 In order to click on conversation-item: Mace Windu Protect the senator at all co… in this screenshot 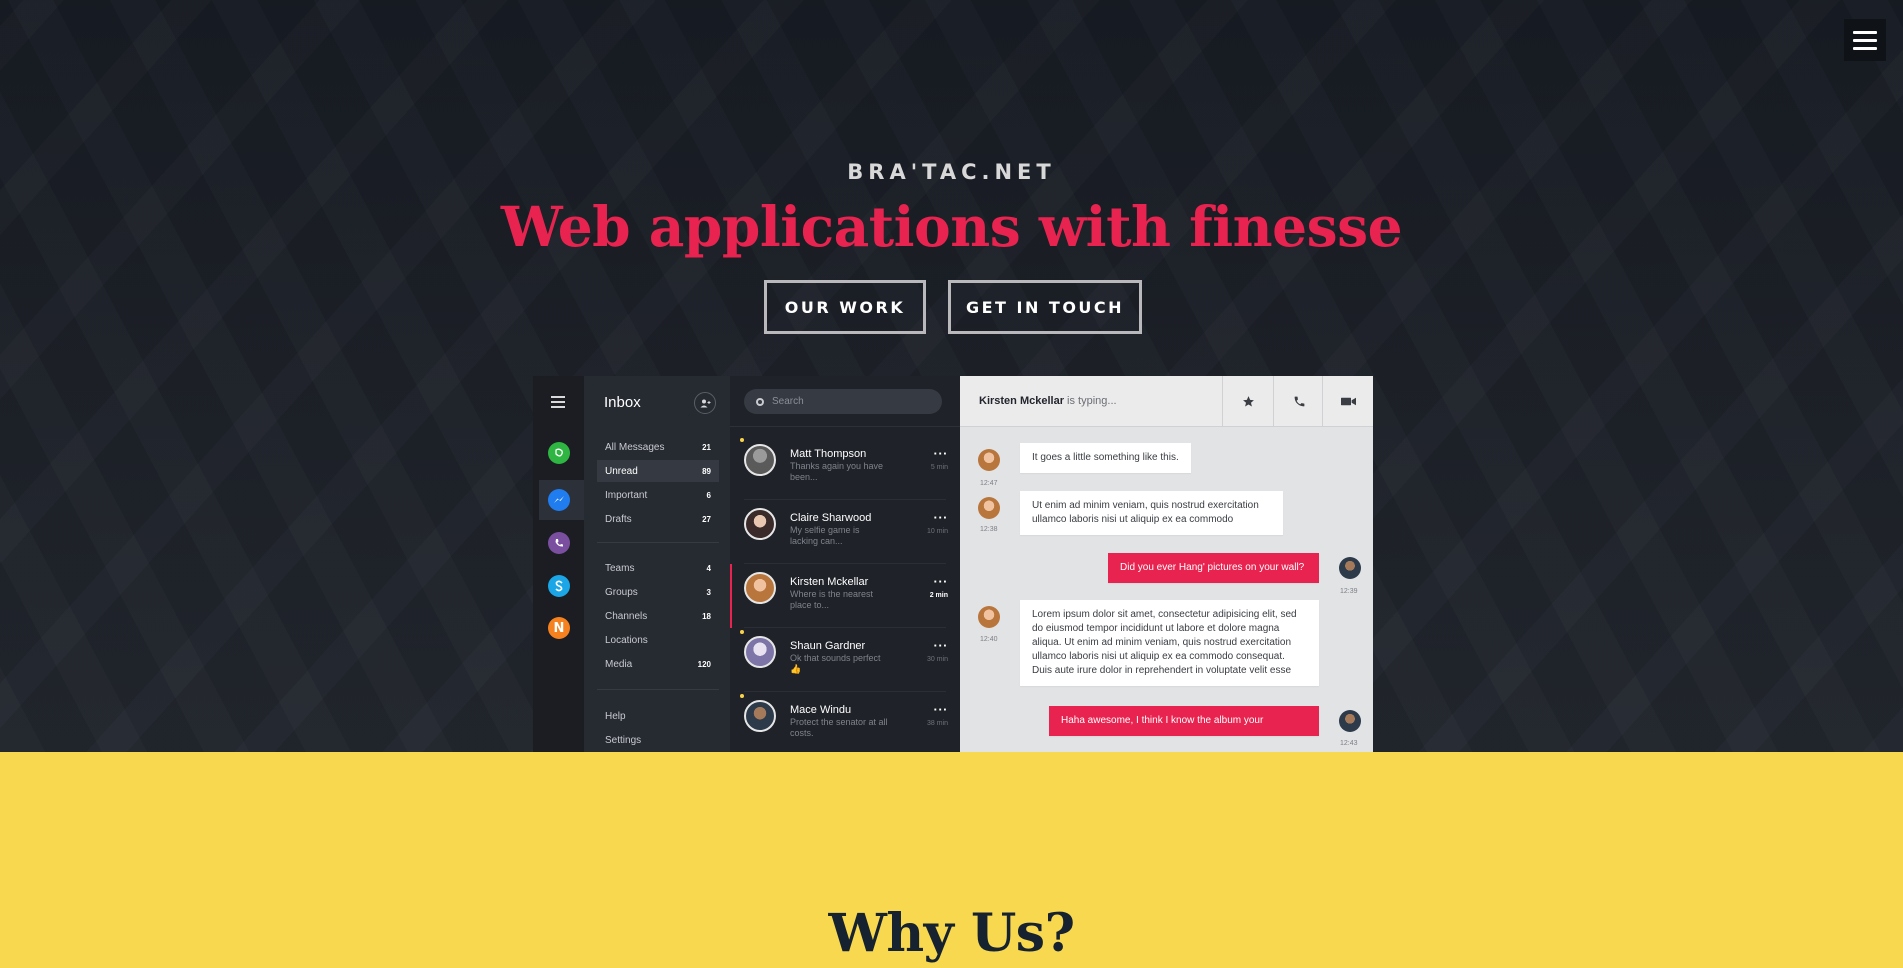, I will do `click(845, 722)`.